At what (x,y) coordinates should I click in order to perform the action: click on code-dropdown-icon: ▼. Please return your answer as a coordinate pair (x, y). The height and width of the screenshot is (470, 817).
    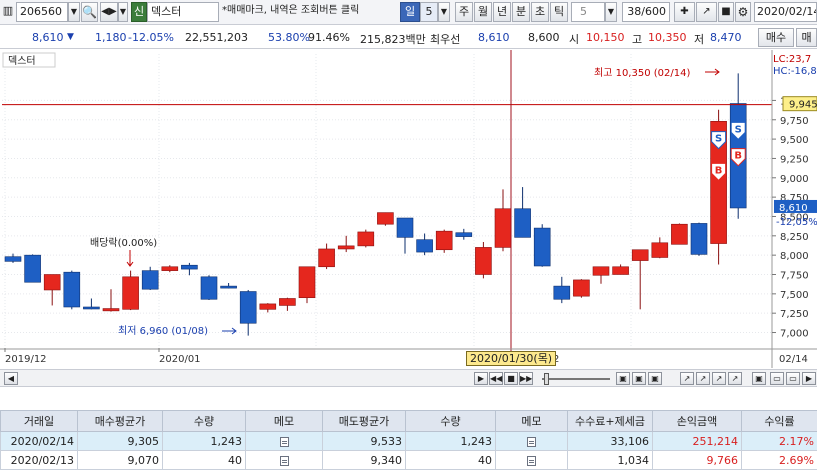
    Looking at the image, I should click on (74, 12).